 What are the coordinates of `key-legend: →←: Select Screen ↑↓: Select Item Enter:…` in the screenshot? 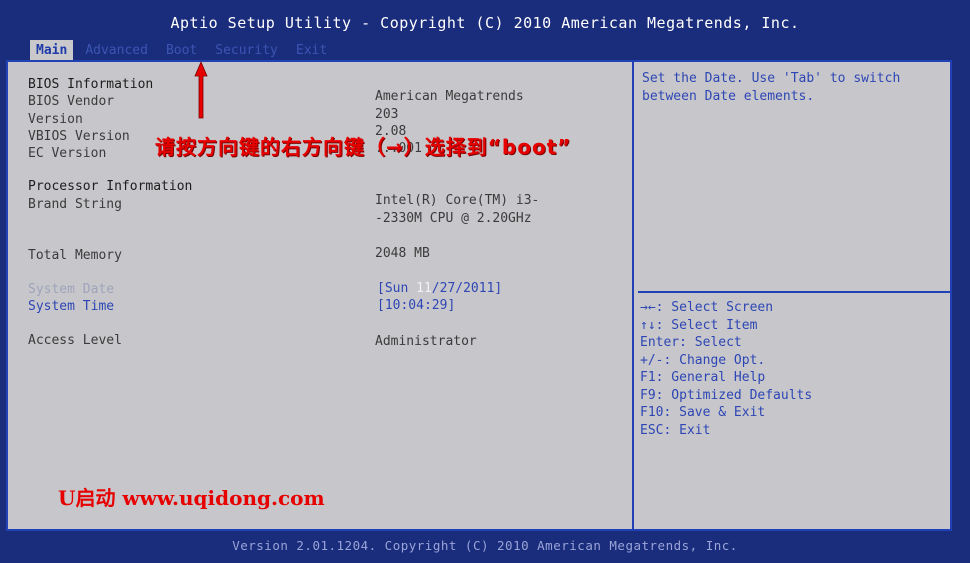 It's located at (726, 369).